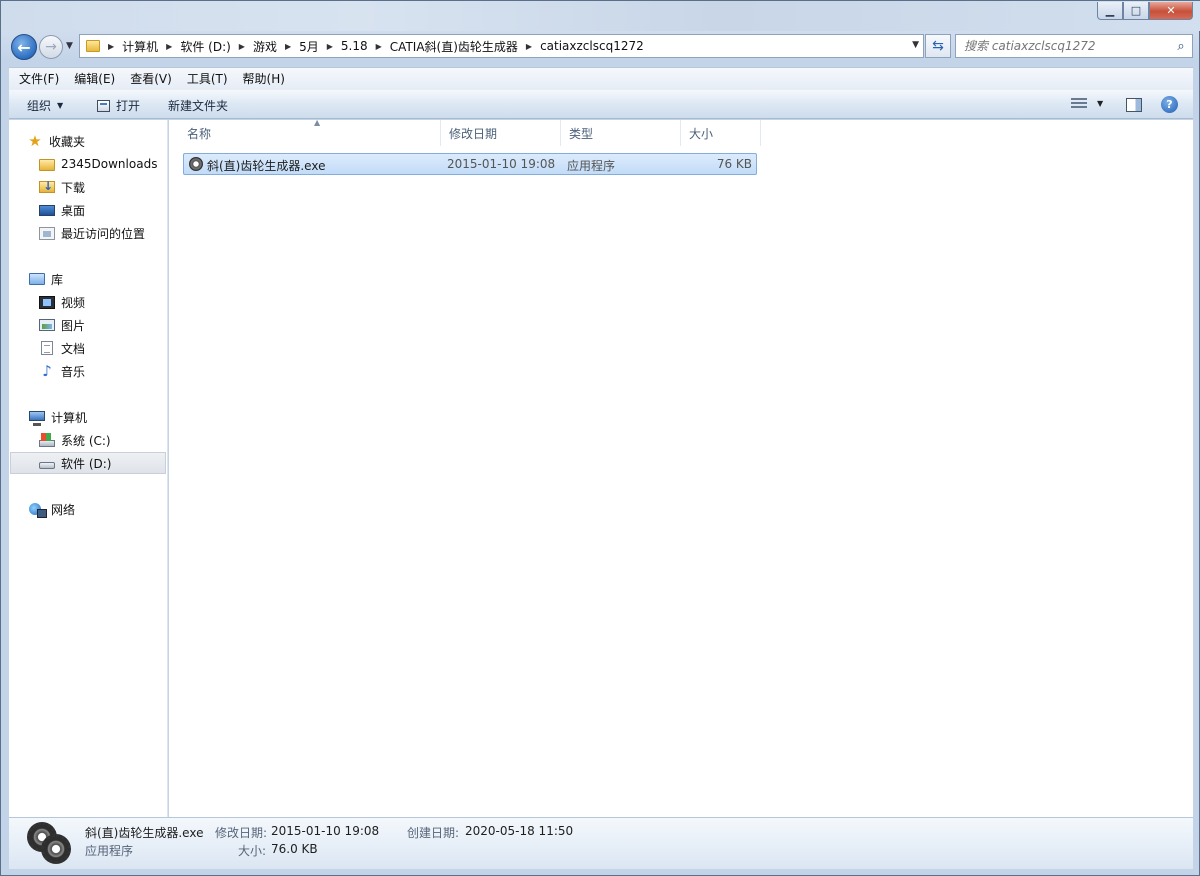 The image size is (1200, 876). What do you see at coordinates (207, 78) in the screenshot?
I see `menu-tools: 工具(T)` at bounding box center [207, 78].